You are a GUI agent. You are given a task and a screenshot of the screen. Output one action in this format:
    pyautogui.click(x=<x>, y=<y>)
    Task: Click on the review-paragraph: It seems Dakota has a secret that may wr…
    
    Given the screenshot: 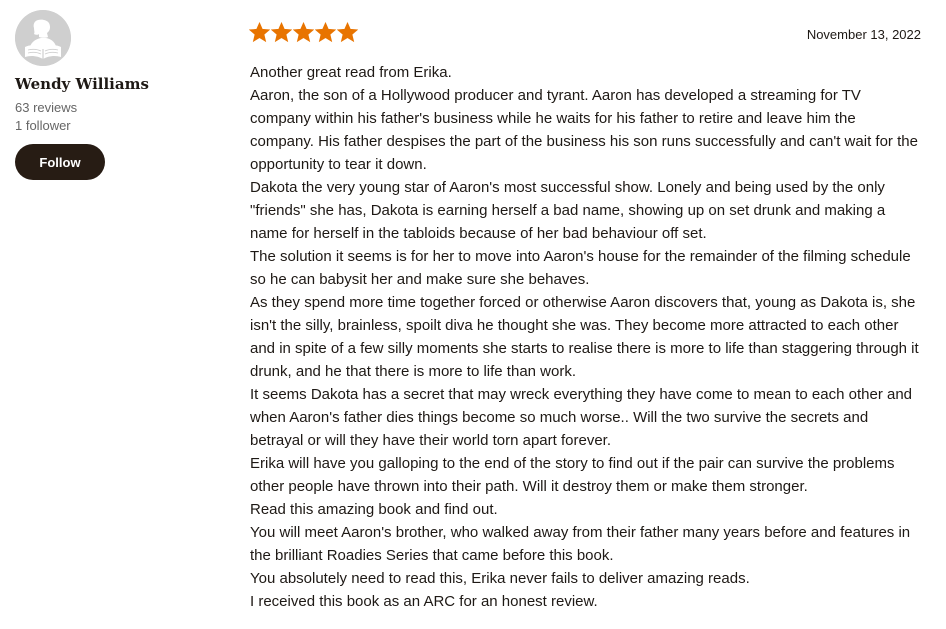 What is the action you would take?
    pyautogui.click(x=581, y=417)
    